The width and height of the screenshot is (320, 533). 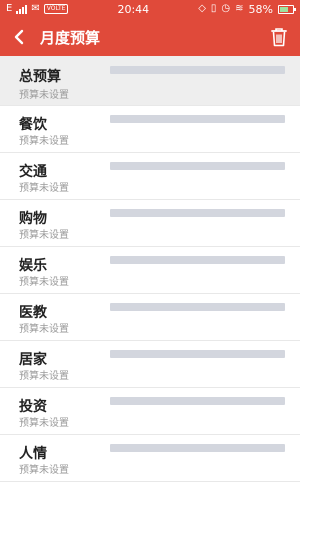 I want to click on budget-row-entertainment: 娱乐 预算未设置, so click(x=150, y=270).